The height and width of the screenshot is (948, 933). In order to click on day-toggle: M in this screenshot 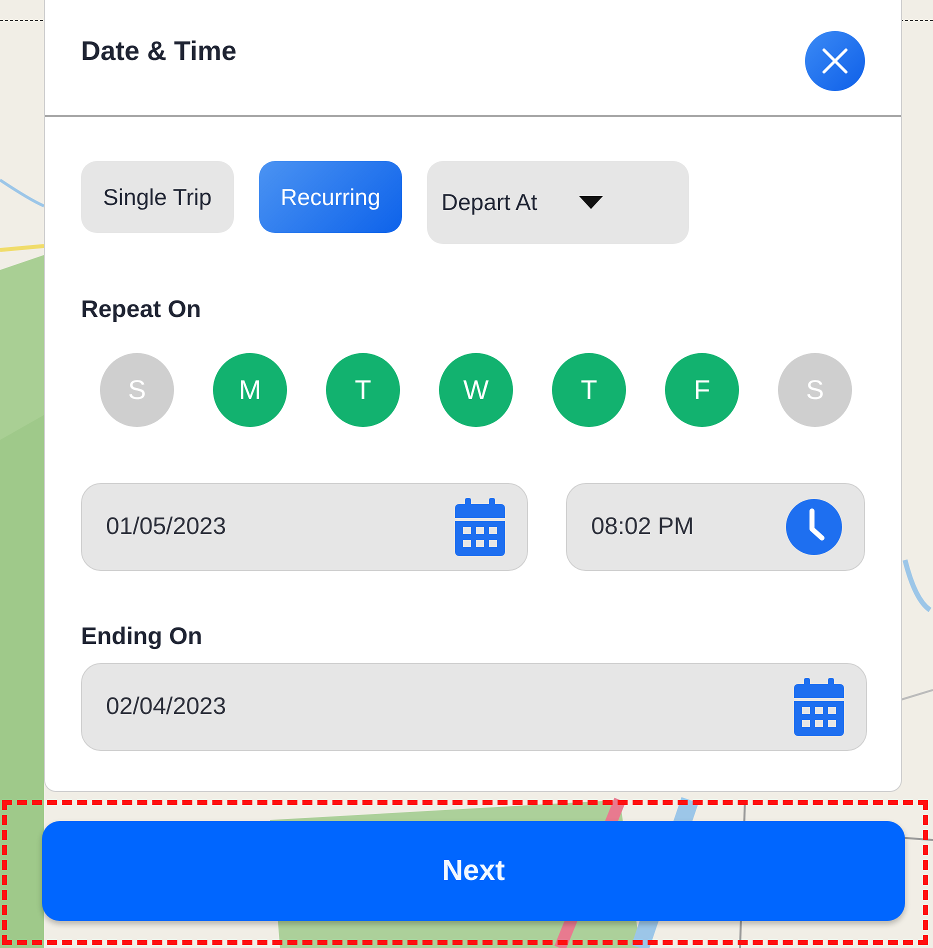, I will do `click(250, 390)`.